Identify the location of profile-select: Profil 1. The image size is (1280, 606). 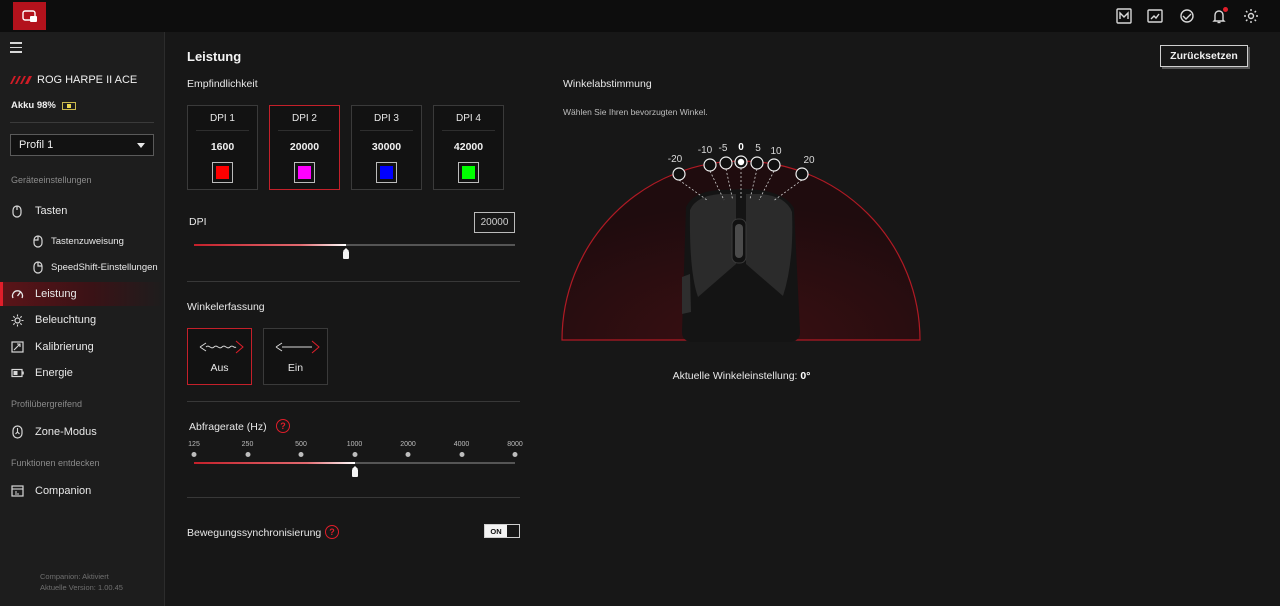
(82, 145).